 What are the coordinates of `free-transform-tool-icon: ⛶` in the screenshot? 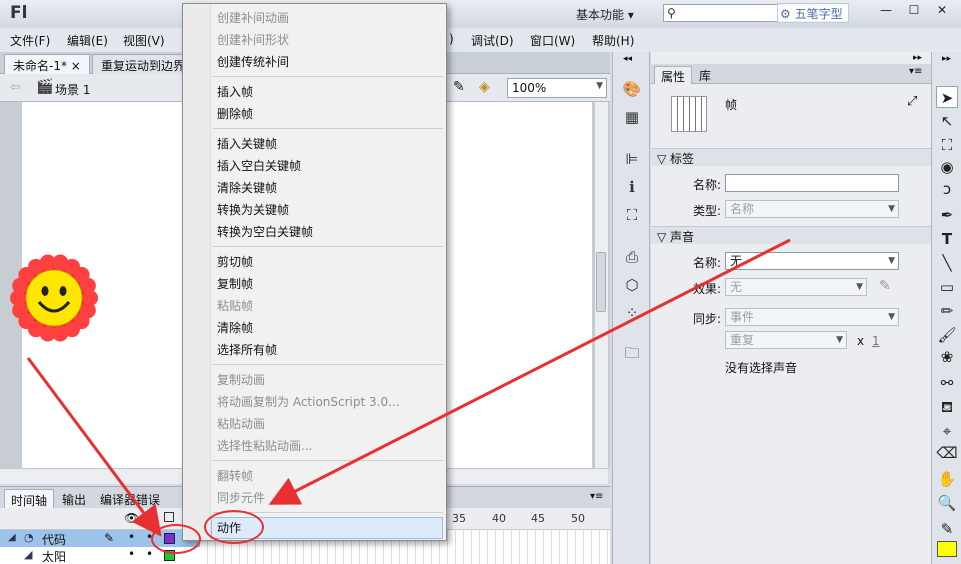 It's located at (947, 145).